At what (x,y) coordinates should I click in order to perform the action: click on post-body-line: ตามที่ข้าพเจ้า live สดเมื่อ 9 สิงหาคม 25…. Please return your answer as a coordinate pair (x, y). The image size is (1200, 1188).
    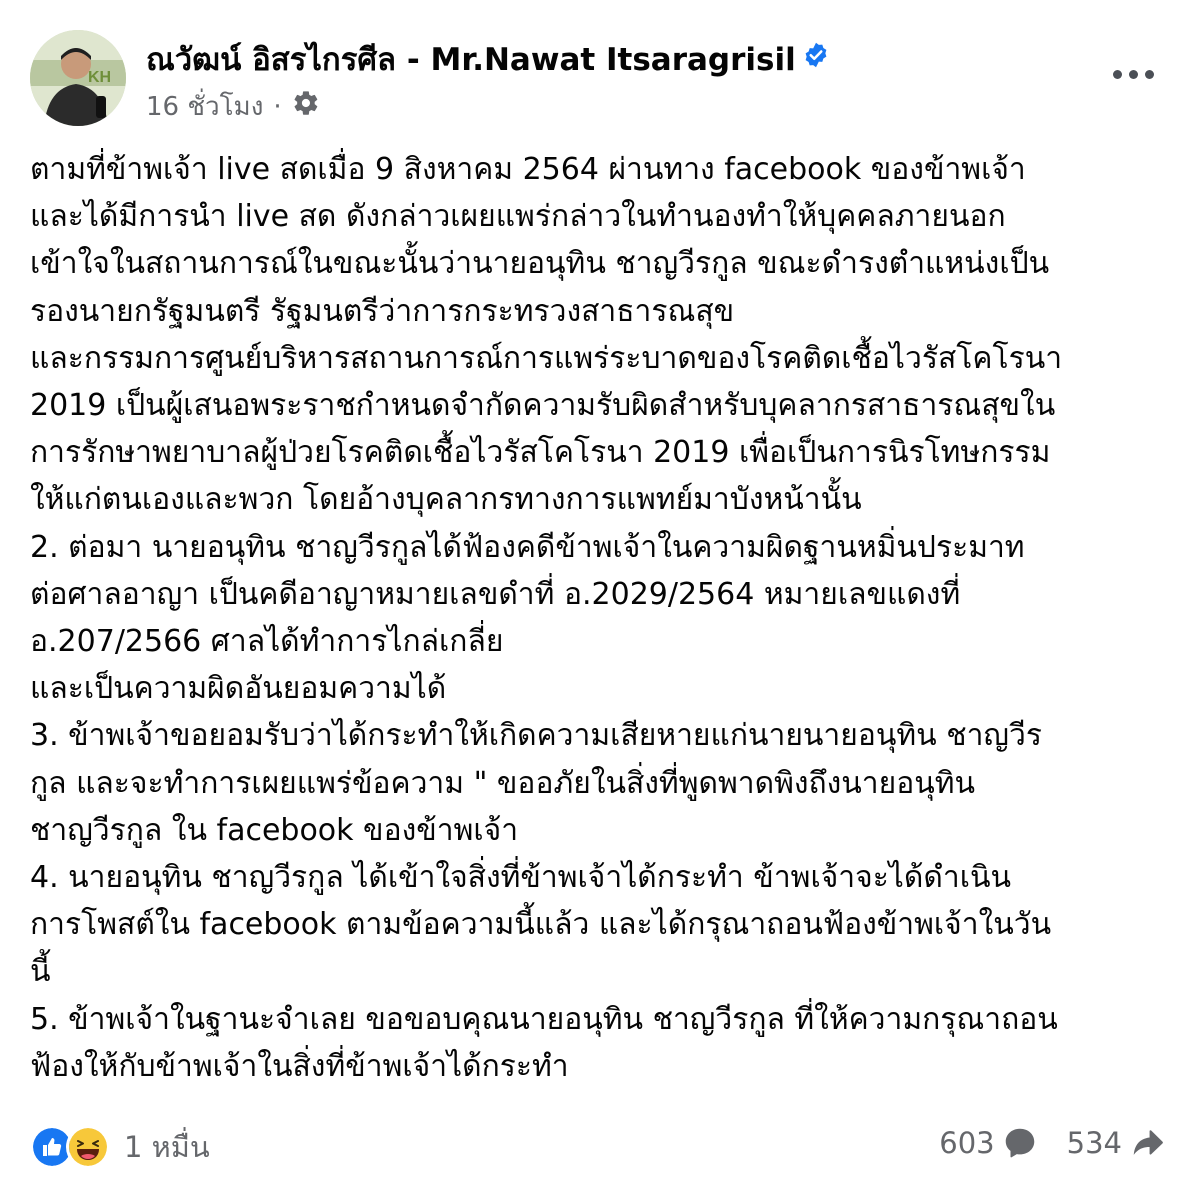
    Looking at the image, I should click on (528, 169).